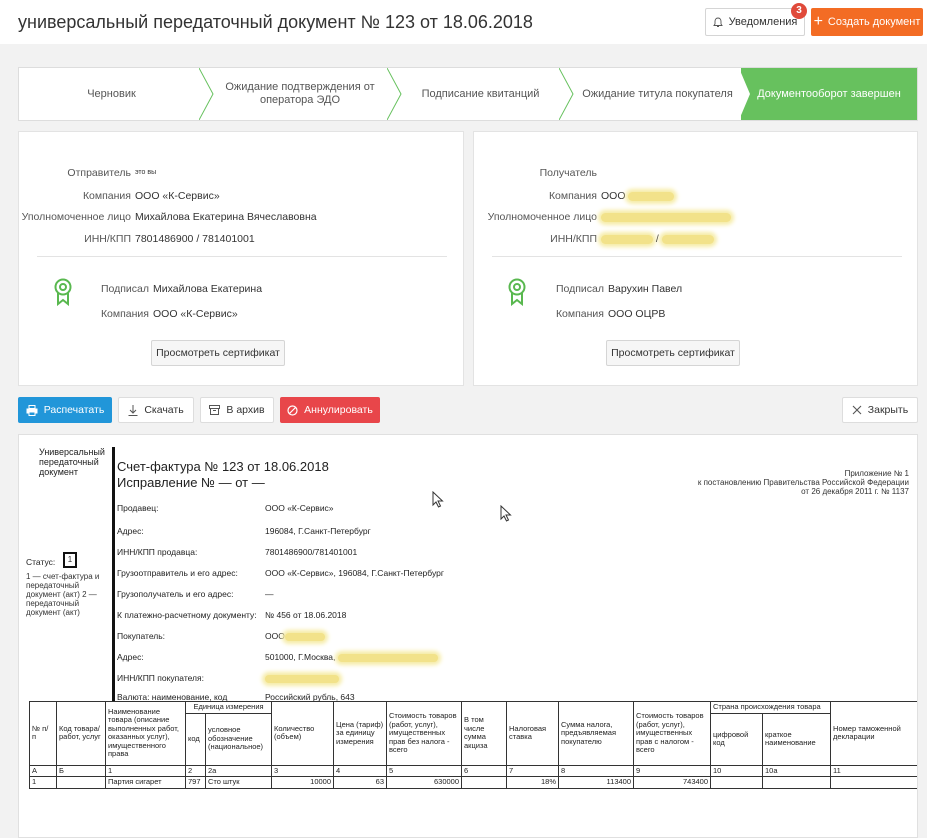 The height and width of the screenshot is (838, 927). I want to click on status-value: 1, so click(70, 560).